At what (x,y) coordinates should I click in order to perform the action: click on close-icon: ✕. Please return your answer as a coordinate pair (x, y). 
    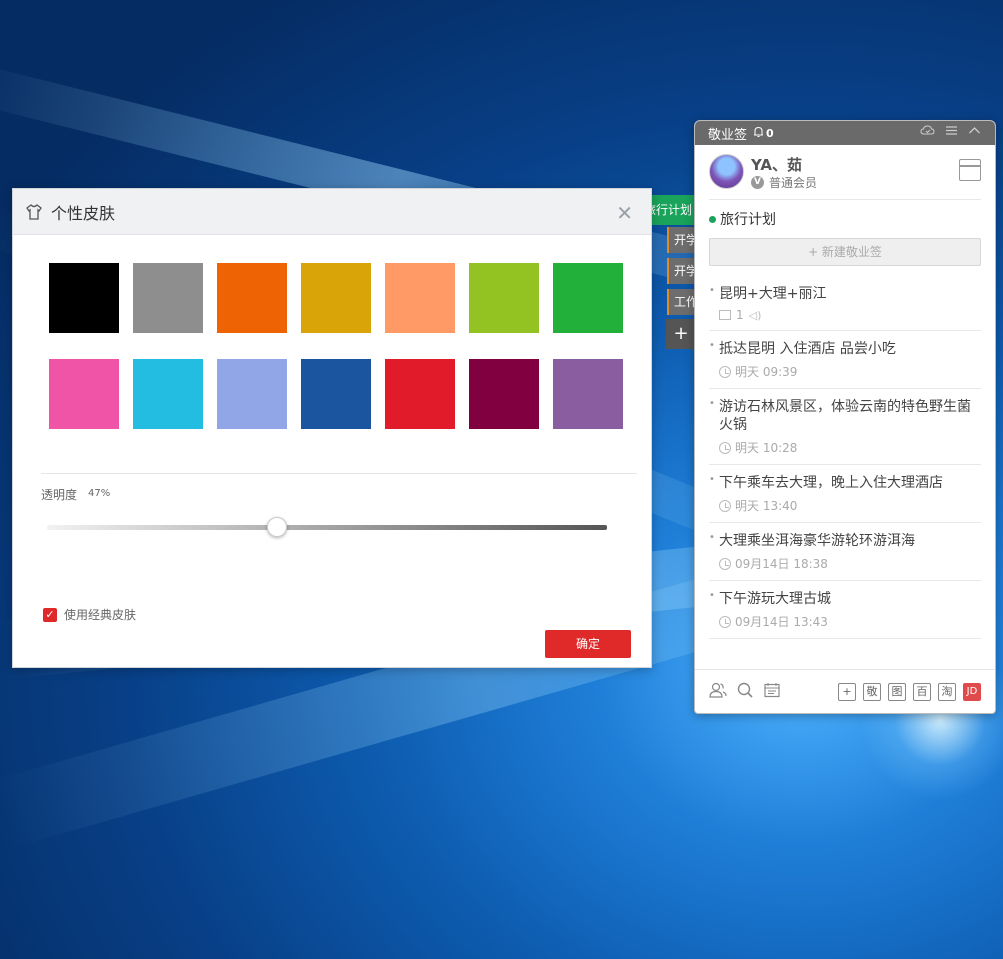
    Looking at the image, I should click on (624, 213).